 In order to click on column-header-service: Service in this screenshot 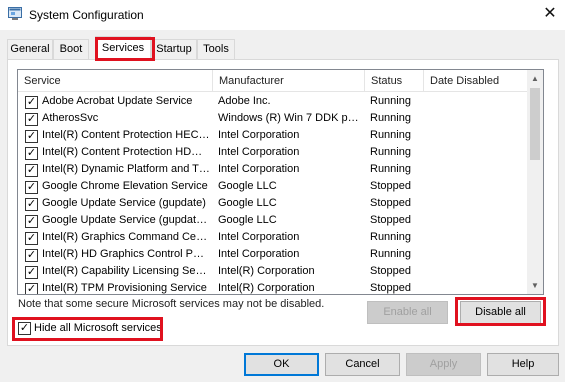, I will do `click(115, 81)`.